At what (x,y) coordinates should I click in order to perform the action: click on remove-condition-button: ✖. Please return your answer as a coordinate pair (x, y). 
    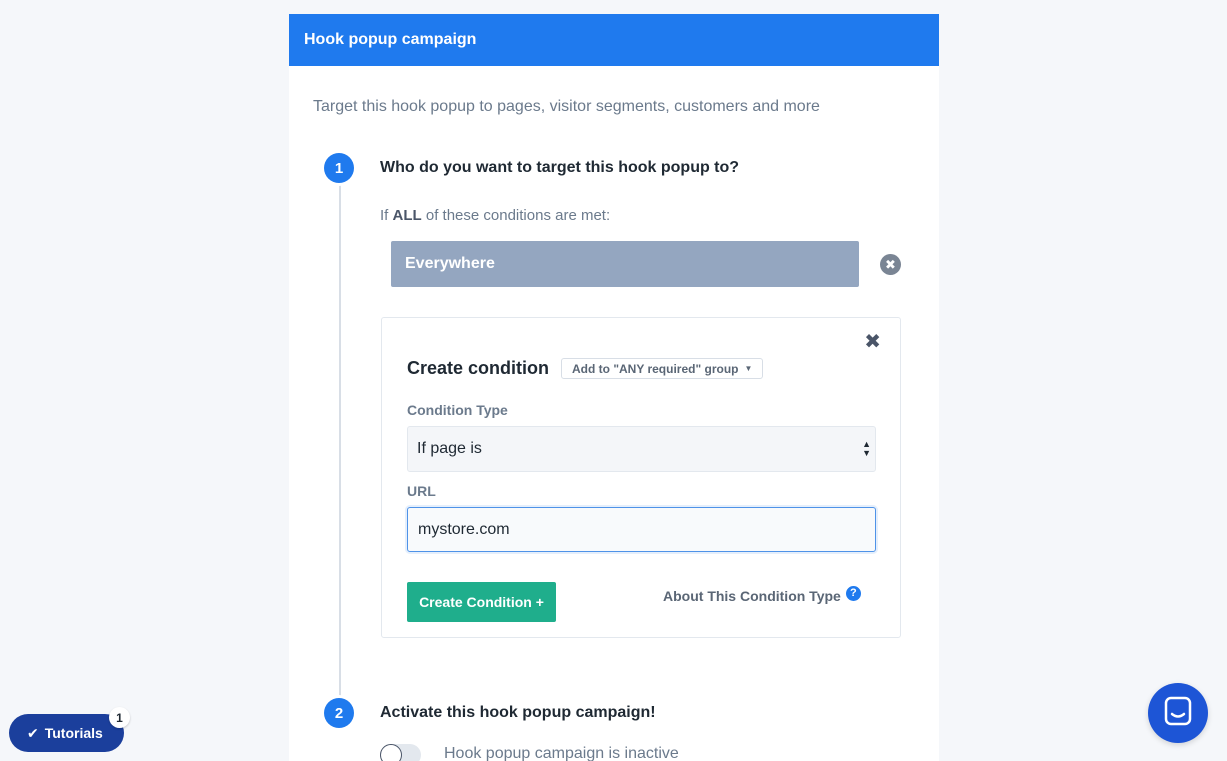
    Looking at the image, I should click on (890, 264).